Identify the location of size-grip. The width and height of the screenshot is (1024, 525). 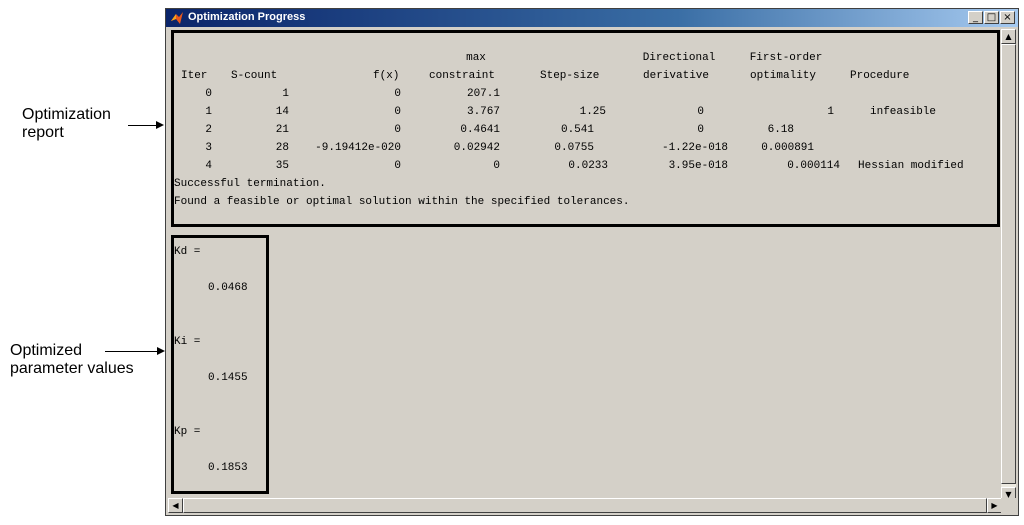
(1008, 505).